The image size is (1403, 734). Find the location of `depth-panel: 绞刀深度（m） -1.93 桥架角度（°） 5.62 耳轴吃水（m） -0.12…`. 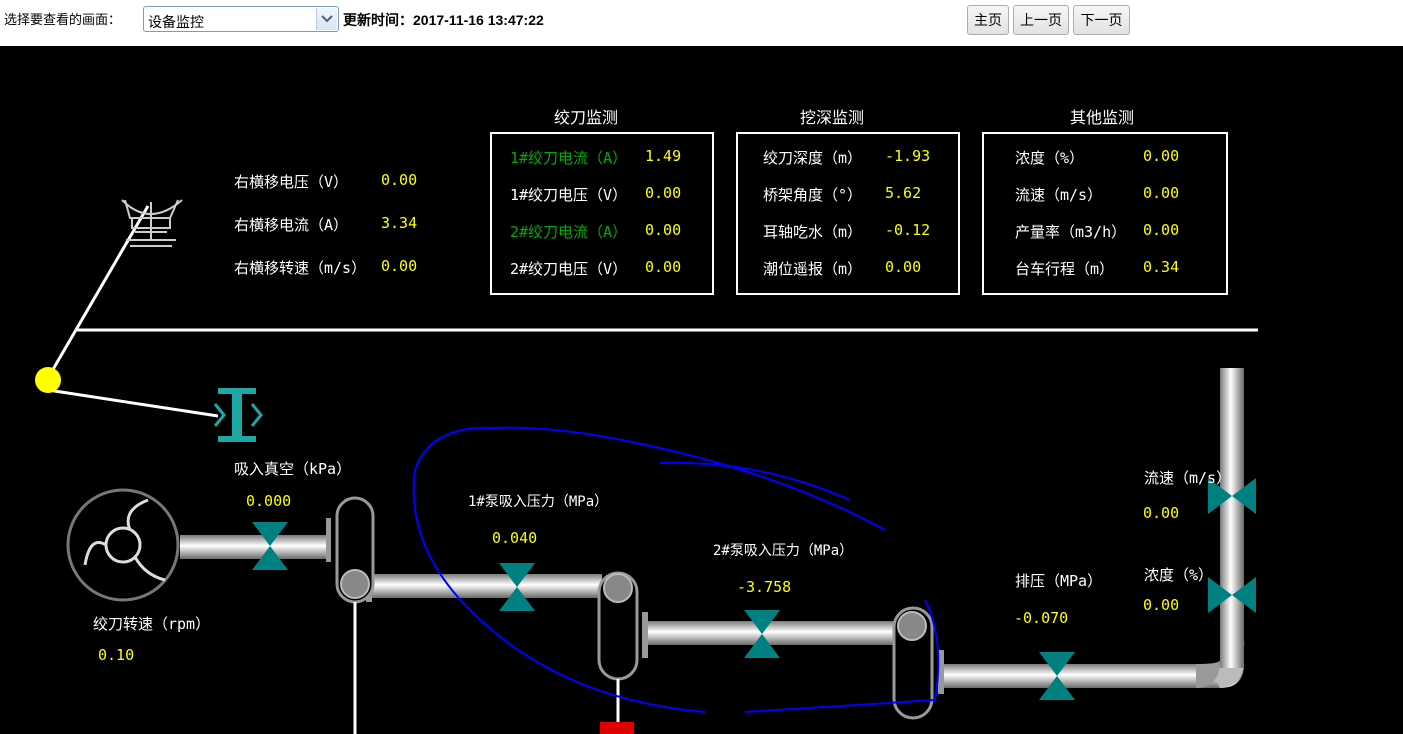

depth-panel: 绞刀深度（m） -1.93 桥架角度（°） 5.62 耳轴吃水（m） -0.12… is located at coordinates (848, 213).